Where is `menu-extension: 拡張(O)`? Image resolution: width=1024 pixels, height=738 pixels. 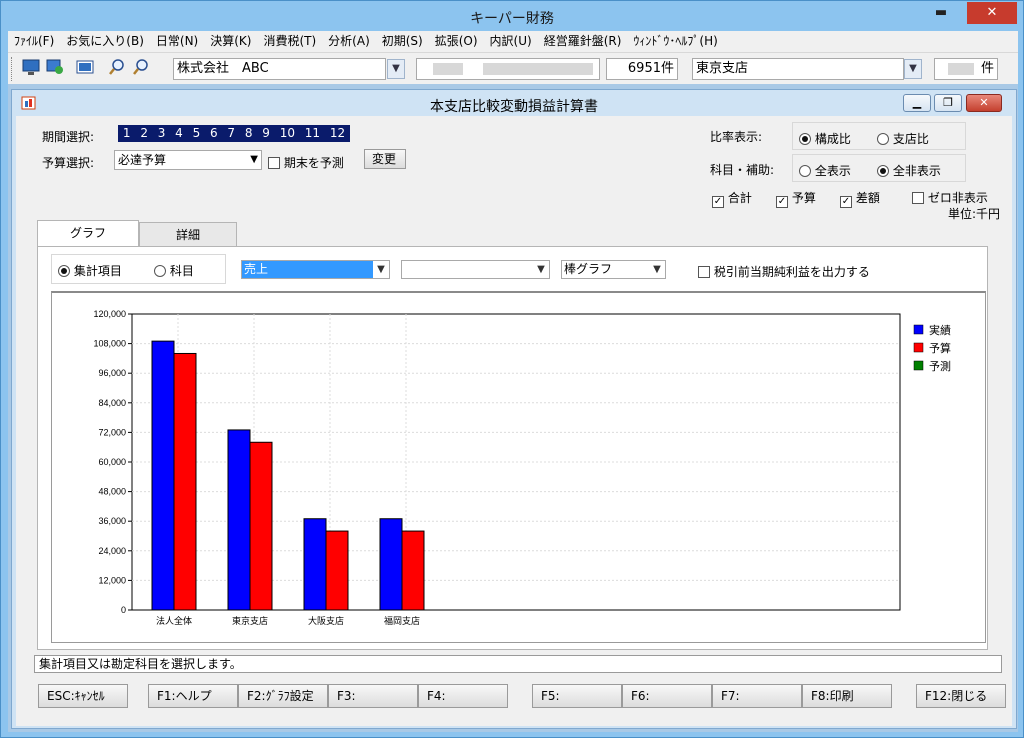
menu-extension: 拡張(O) is located at coordinates (456, 41).